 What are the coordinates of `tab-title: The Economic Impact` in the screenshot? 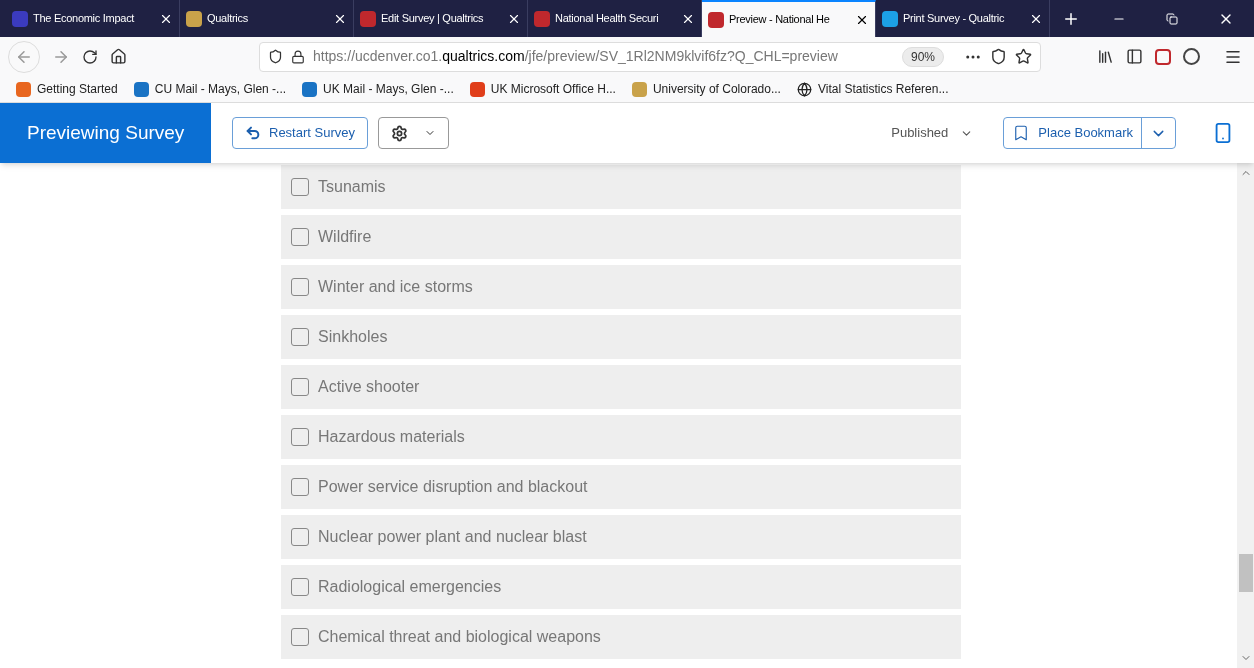 It's located at (84, 19).